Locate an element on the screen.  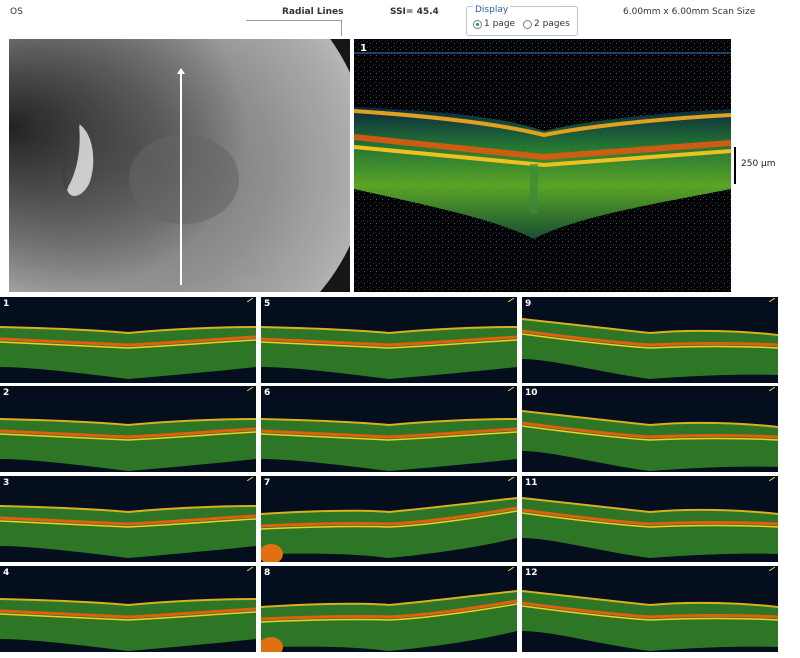
scale-bar is located at coordinates (735, 165).